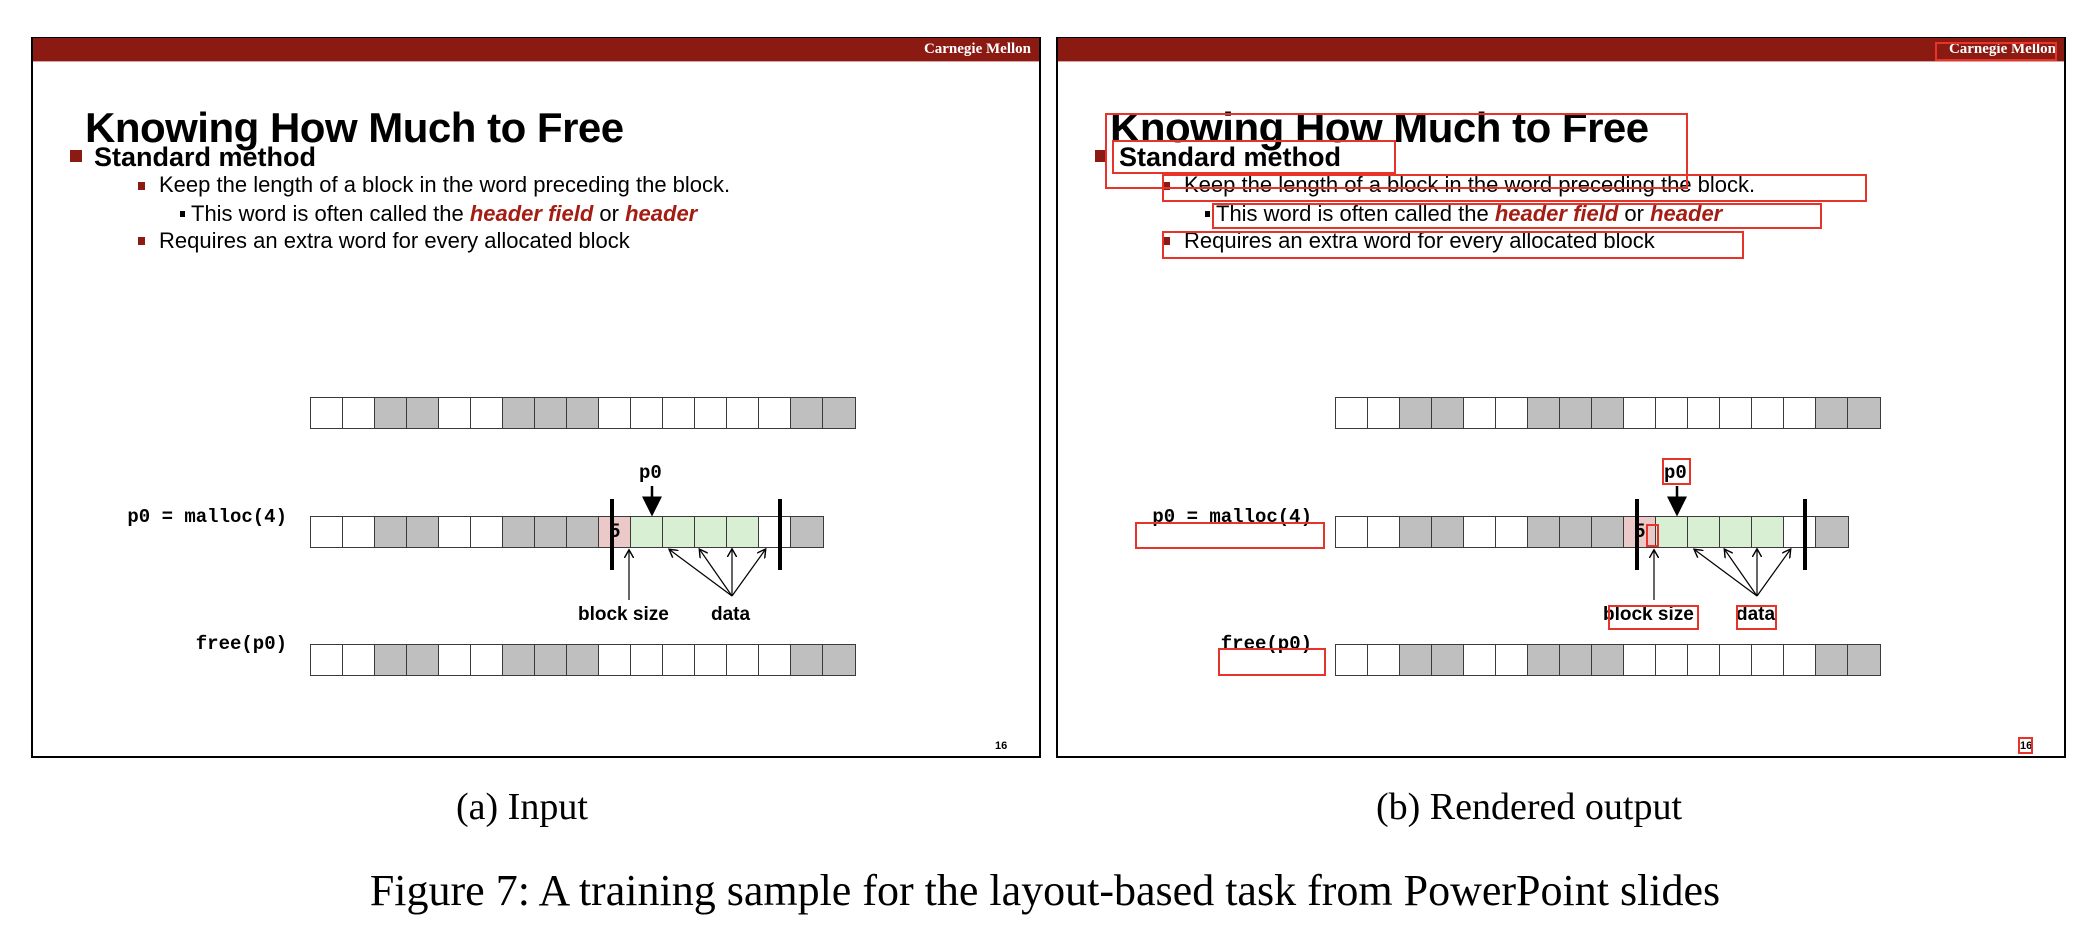  What do you see at coordinates (612, 534) in the screenshot?
I see `block-boundary-left` at bounding box center [612, 534].